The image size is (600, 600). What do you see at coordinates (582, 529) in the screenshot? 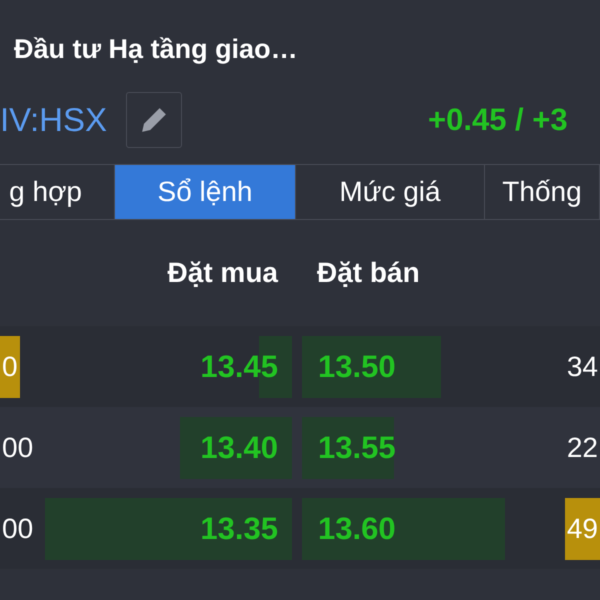
I see `volume-cell: 49` at bounding box center [582, 529].